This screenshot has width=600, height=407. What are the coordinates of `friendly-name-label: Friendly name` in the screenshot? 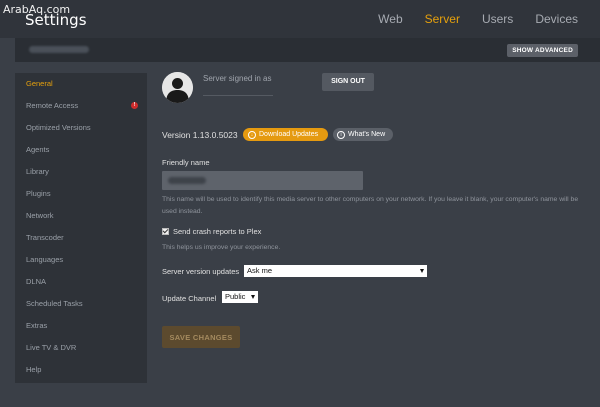 It's located at (186, 162).